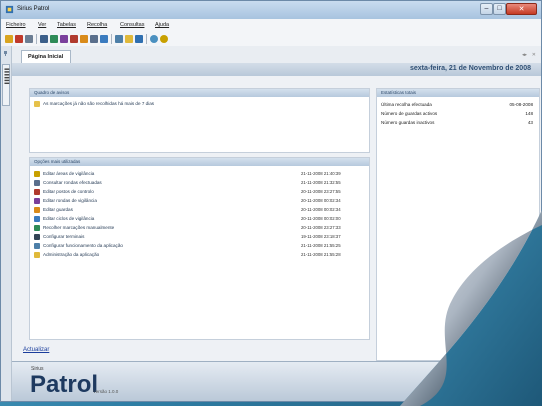 The width and height of the screenshot is (542, 406). What do you see at coordinates (276, 55) in the screenshot?
I see `tab-row: Página Inicial ◂▸ ✕` at bounding box center [276, 55].